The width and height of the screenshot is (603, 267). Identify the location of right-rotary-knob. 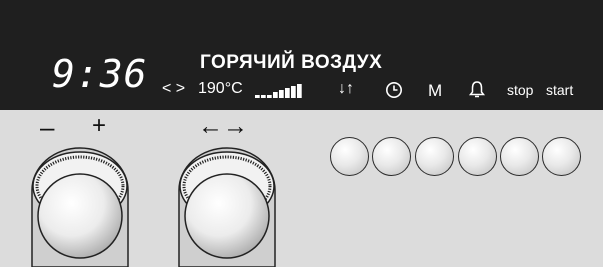
(227, 203).